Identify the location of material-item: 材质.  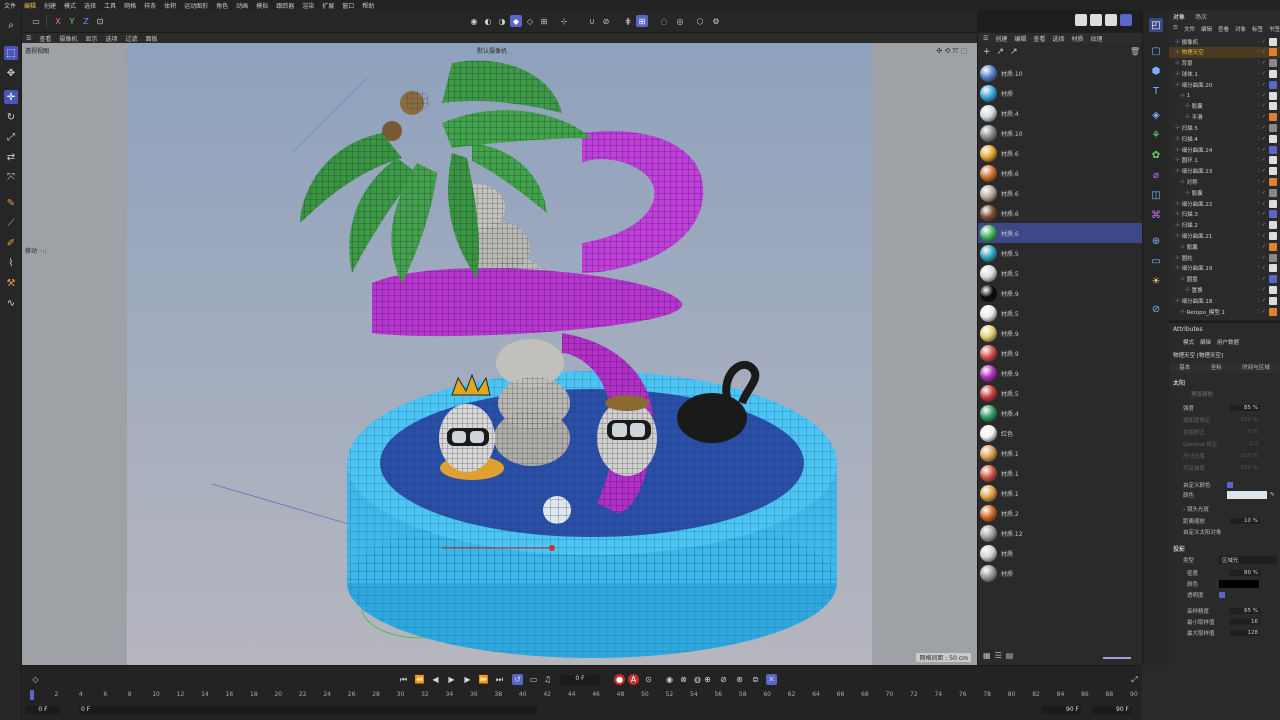
(1060, 93).